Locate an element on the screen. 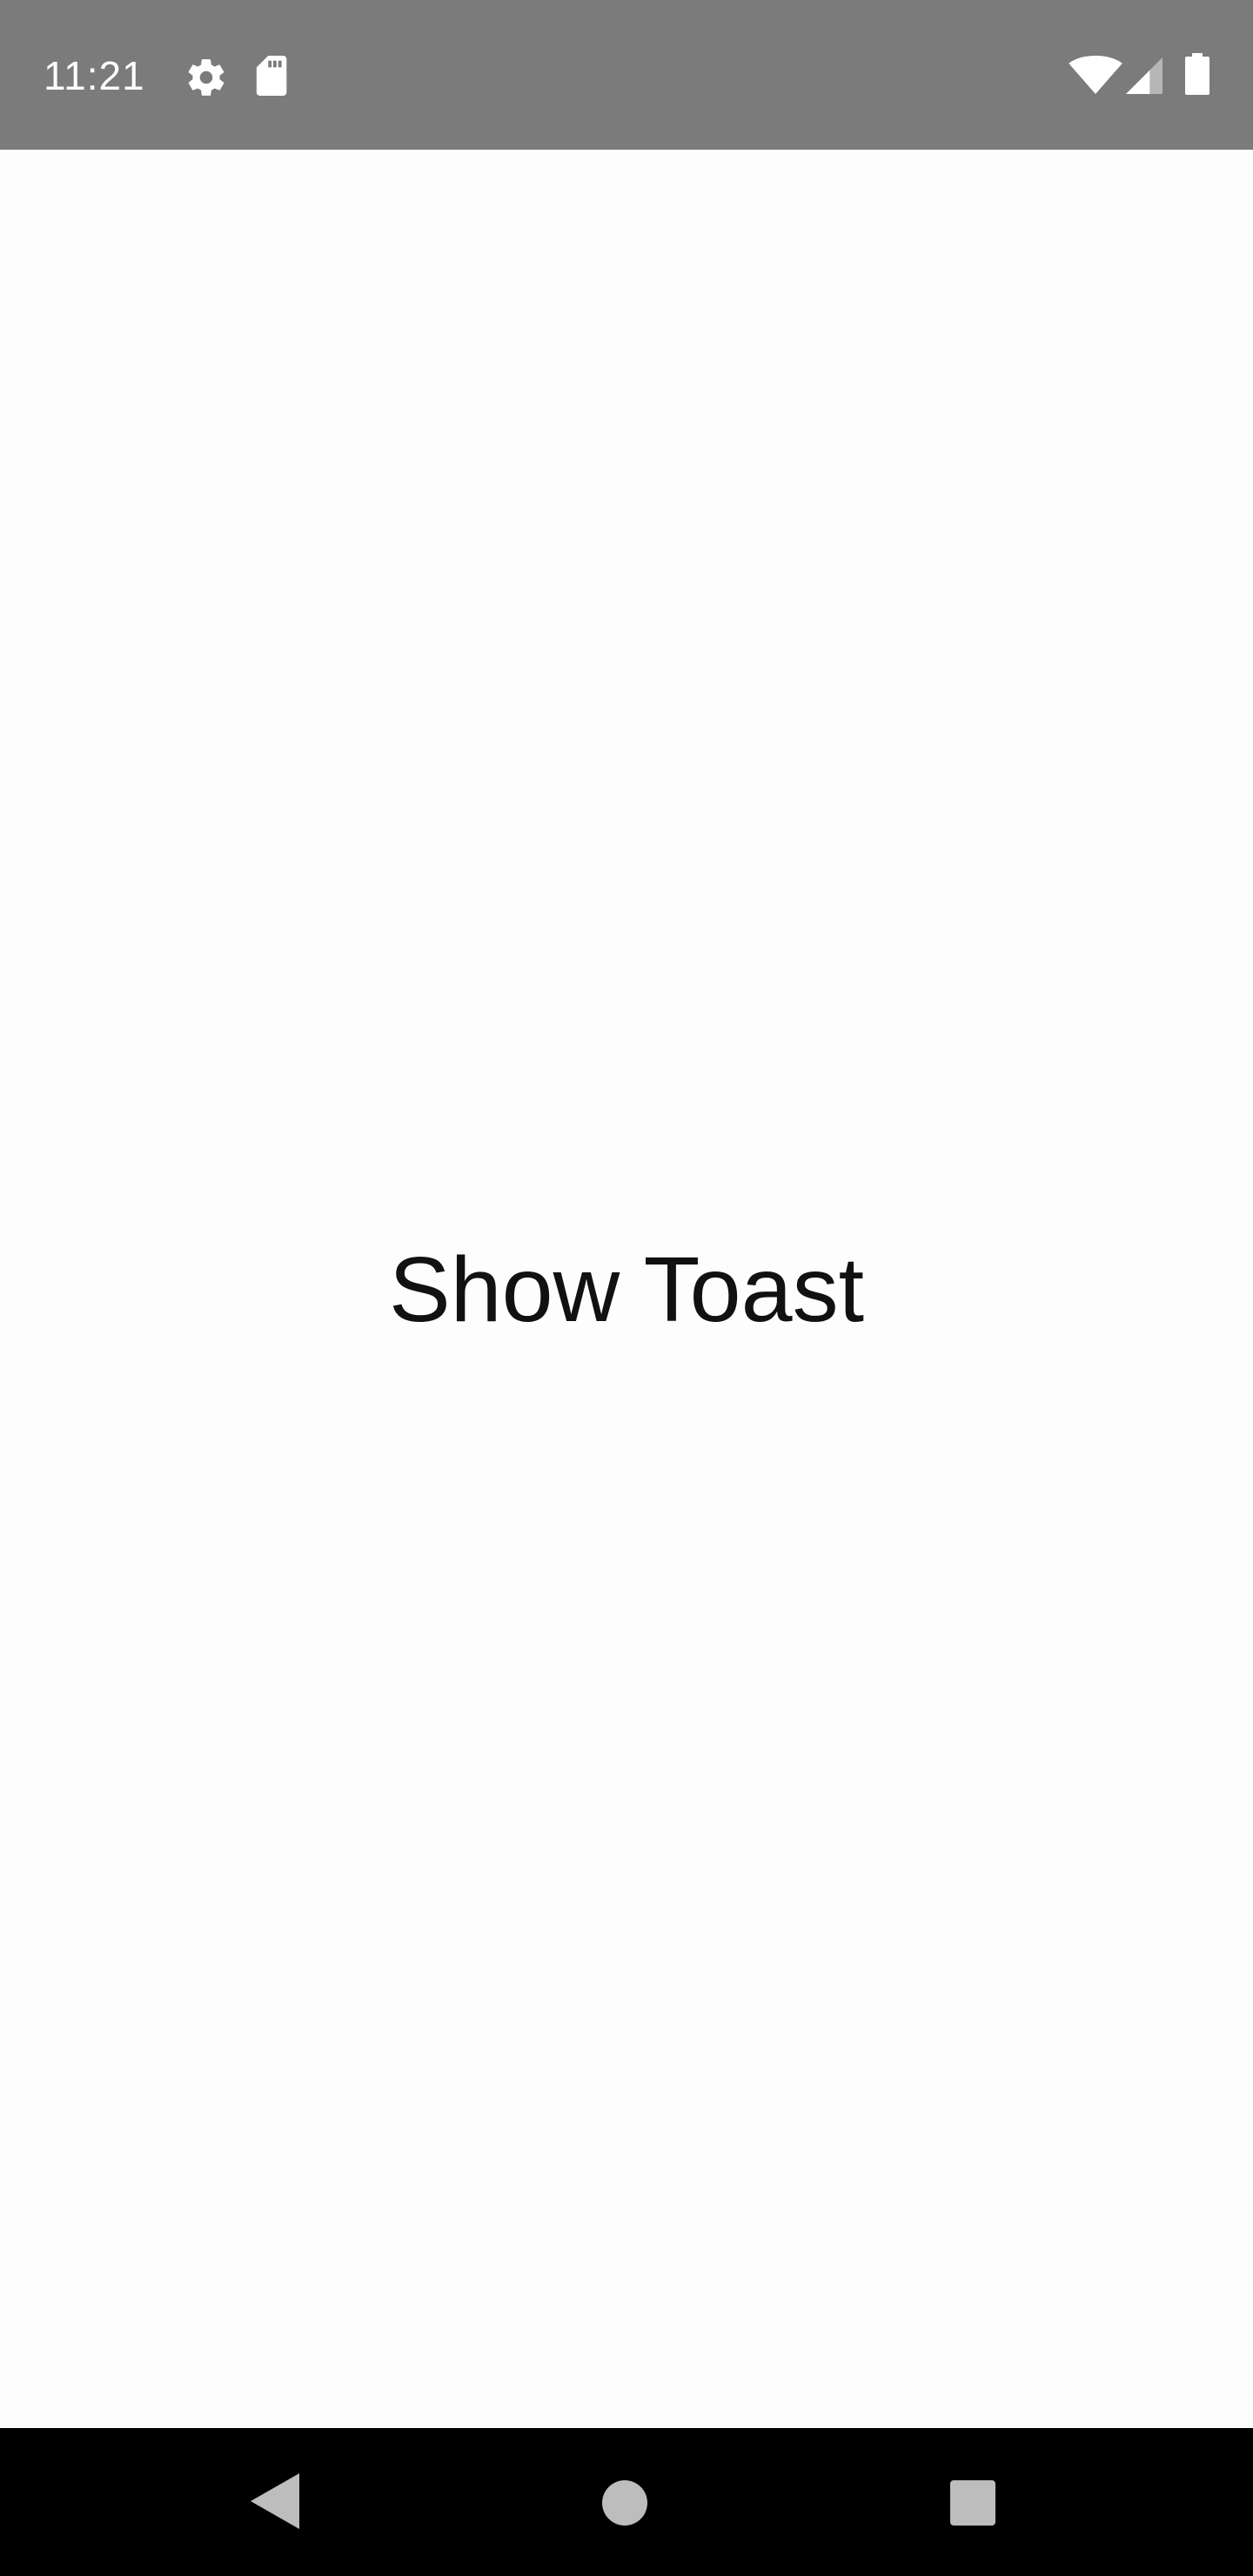 This screenshot has width=1253, height=2576. show-toast-button: Show Toast is located at coordinates (626, 1290).